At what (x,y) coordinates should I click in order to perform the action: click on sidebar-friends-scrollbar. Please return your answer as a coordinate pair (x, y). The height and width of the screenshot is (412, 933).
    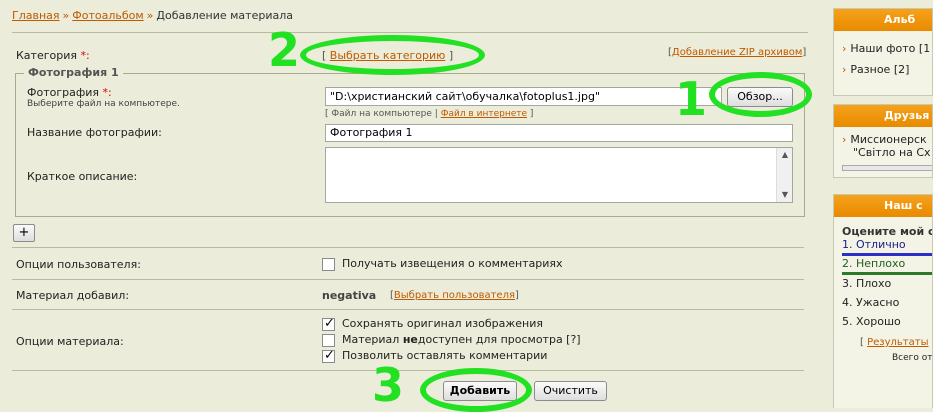
    Looking at the image, I should click on (887, 168).